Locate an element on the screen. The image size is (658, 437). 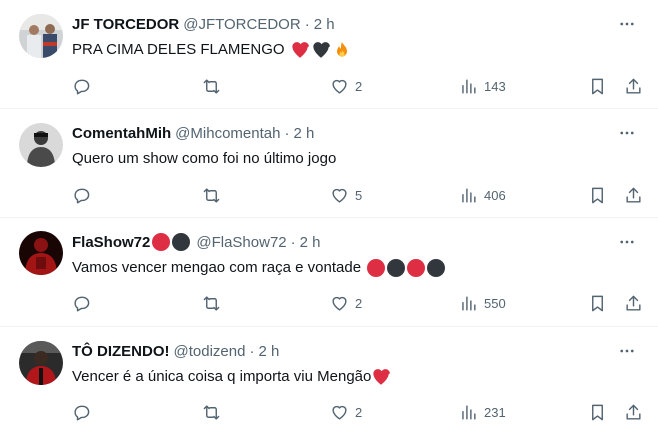
like-button: 5 is located at coordinates (346, 195).